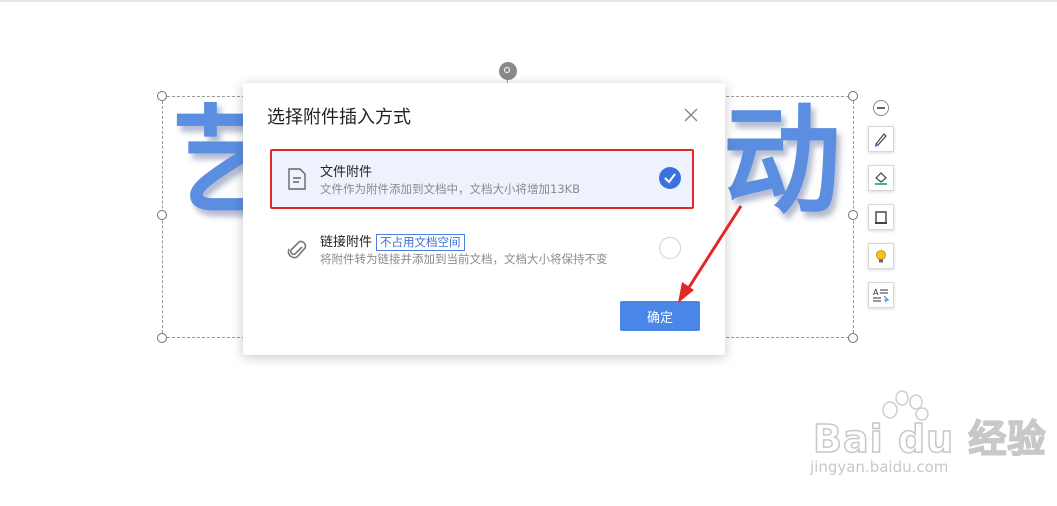 The width and height of the screenshot is (1057, 506). Describe the element at coordinates (660, 316) in the screenshot. I see `confirm-button: 确定` at that location.